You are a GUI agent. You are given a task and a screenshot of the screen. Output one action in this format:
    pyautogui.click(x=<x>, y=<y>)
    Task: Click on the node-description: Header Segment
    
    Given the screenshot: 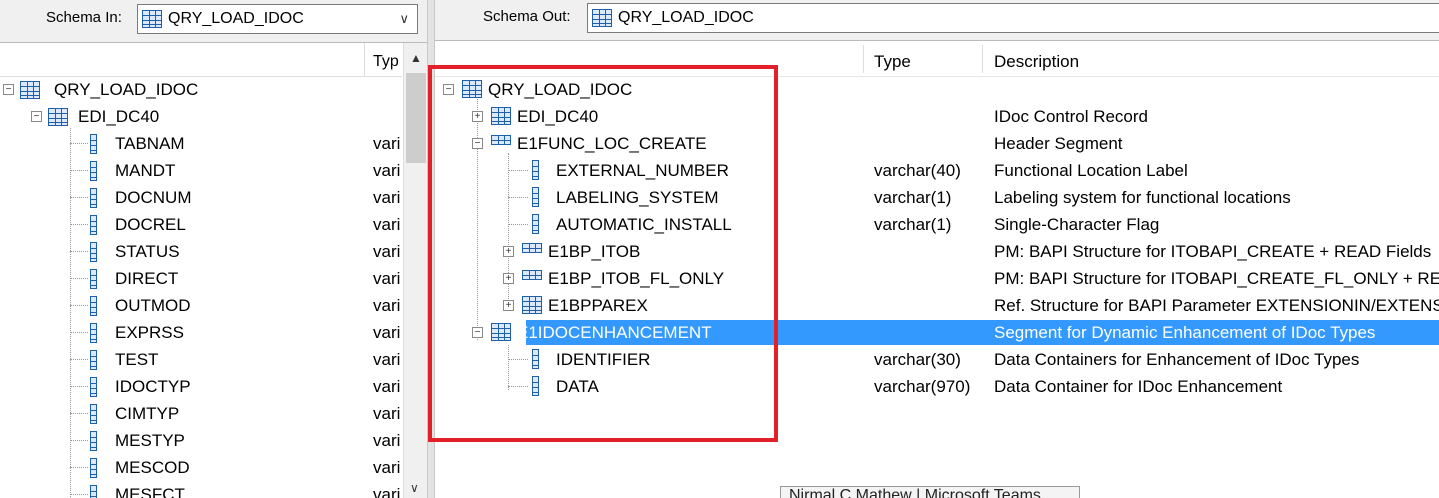 What is the action you would take?
    pyautogui.click(x=1058, y=143)
    